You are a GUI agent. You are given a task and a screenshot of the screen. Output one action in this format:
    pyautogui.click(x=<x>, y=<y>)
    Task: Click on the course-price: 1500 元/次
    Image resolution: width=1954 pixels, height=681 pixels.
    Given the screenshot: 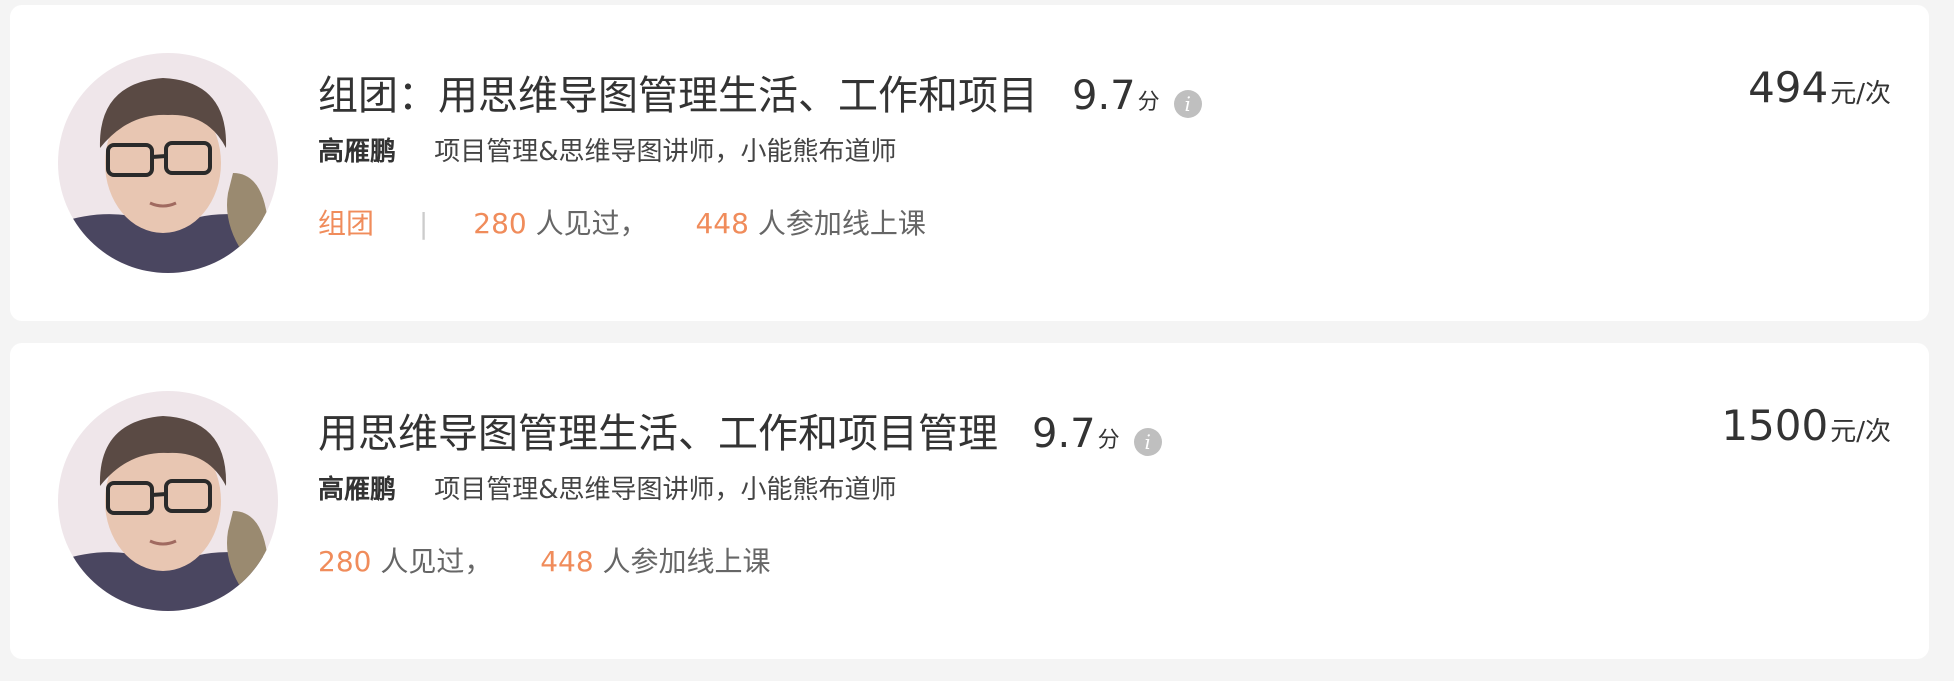 What is the action you would take?
    pyautogui.click(x=1806, y=425)
    